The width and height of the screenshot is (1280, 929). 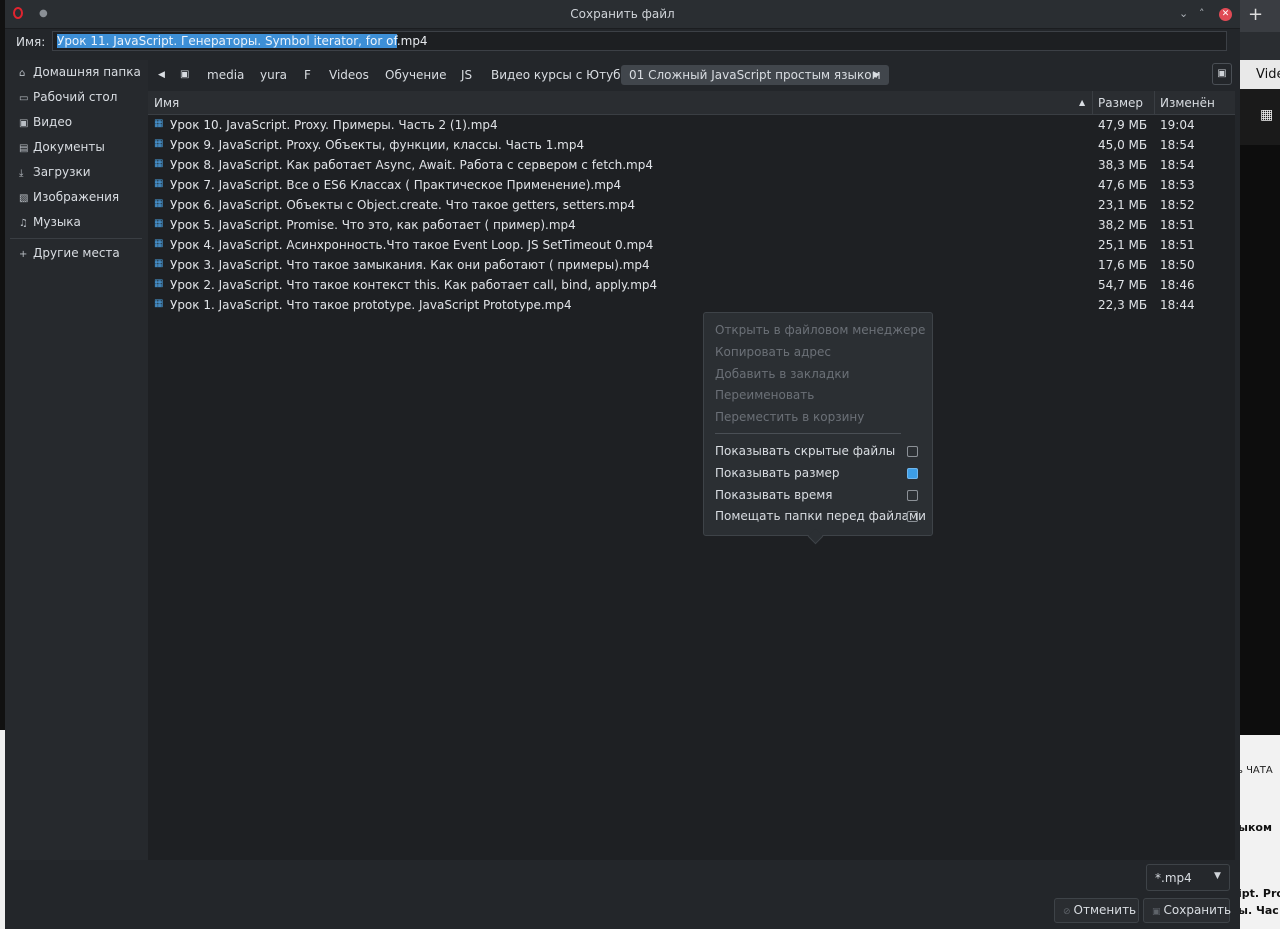 I want to click on menu-item-copy-location: Копировать адрес, so click(x=773, y=352).